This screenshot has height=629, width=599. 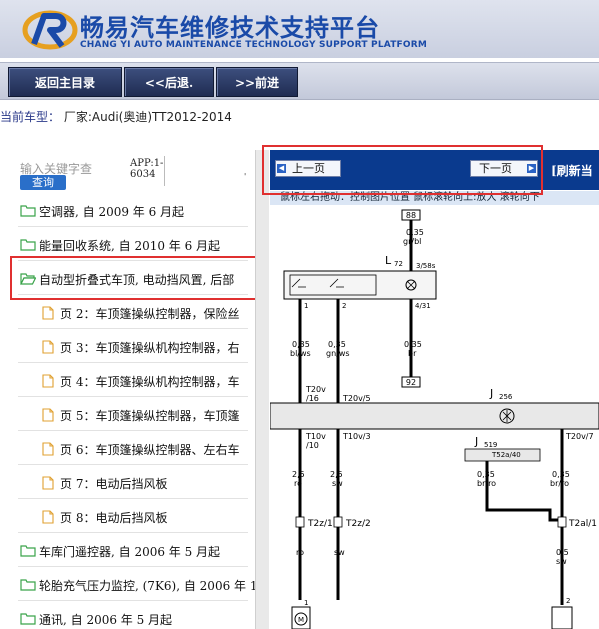 I want to click on current-model: 当前车型： 厂家:Audi(奥迪)TT2012-2014, so click(x=116, y=116).